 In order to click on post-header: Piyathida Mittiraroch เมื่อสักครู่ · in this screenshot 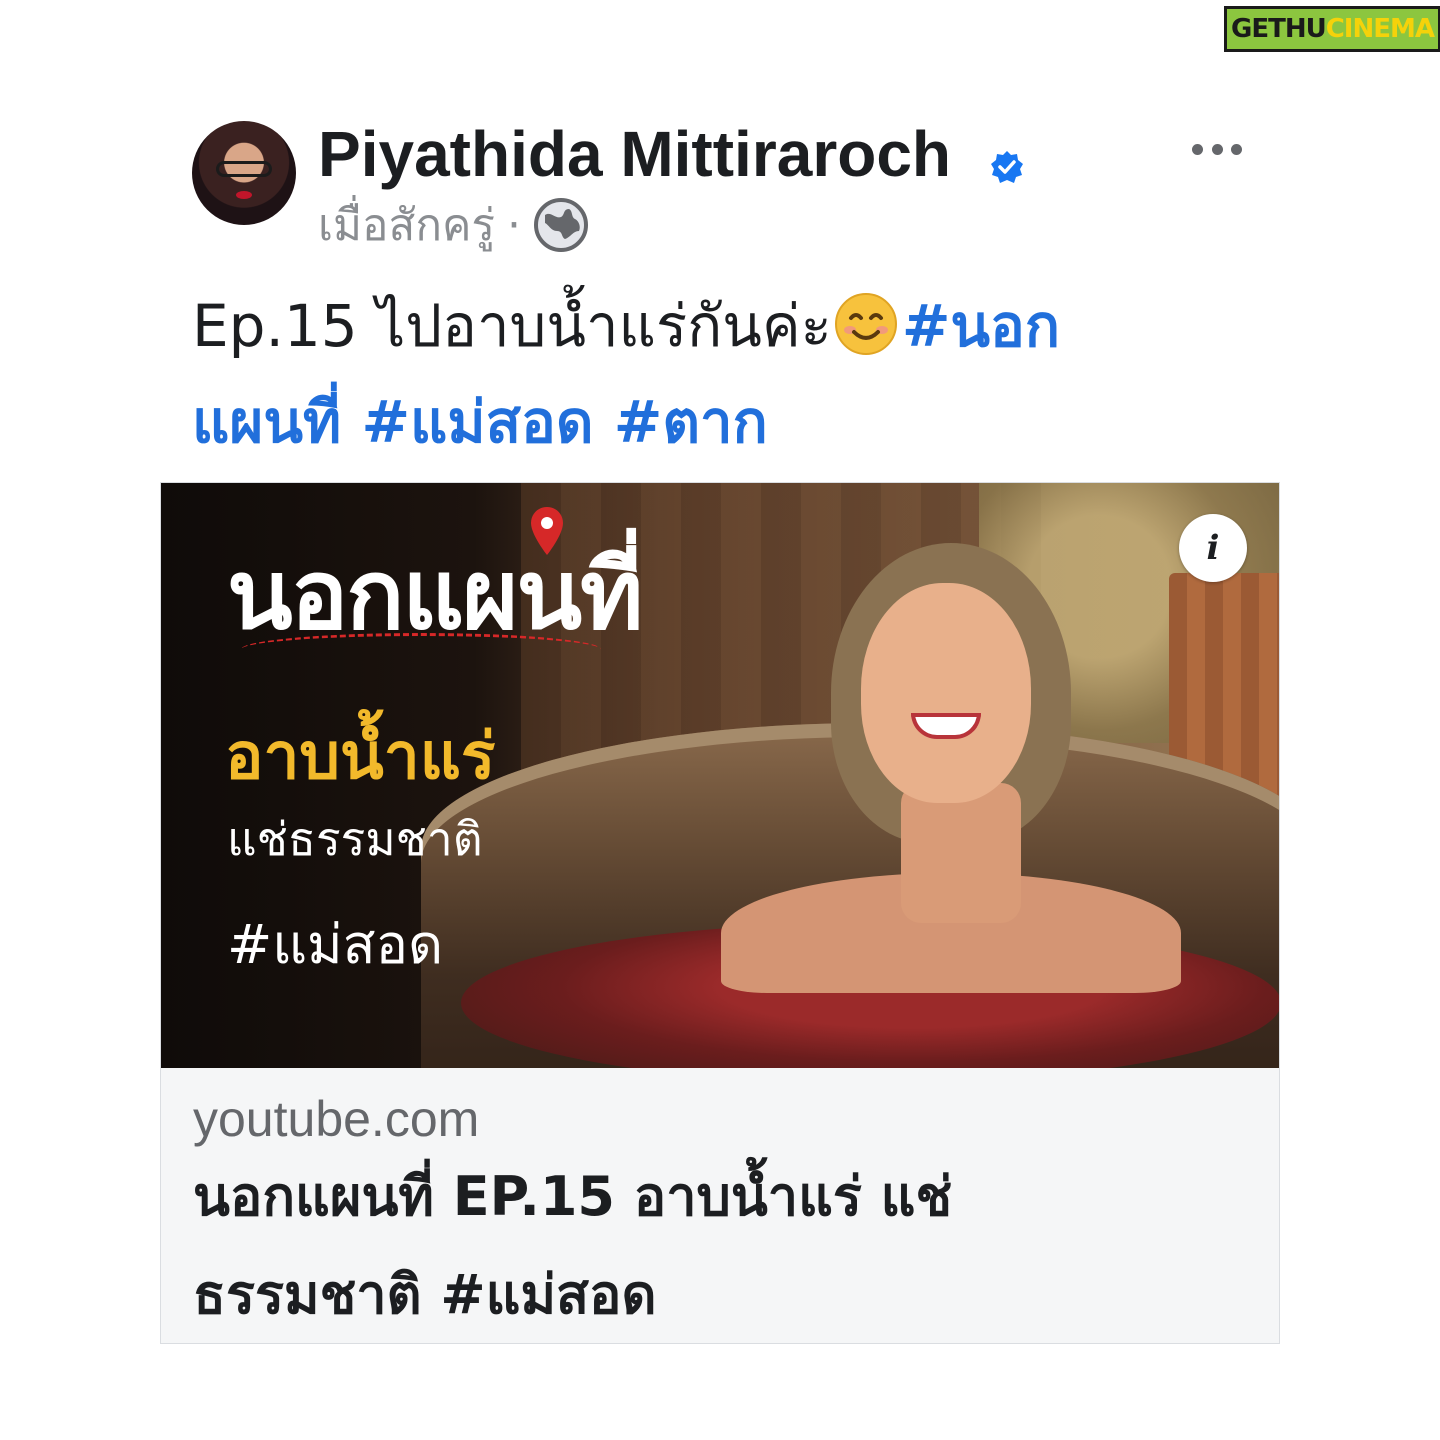, I will do `click(737, 189)`.